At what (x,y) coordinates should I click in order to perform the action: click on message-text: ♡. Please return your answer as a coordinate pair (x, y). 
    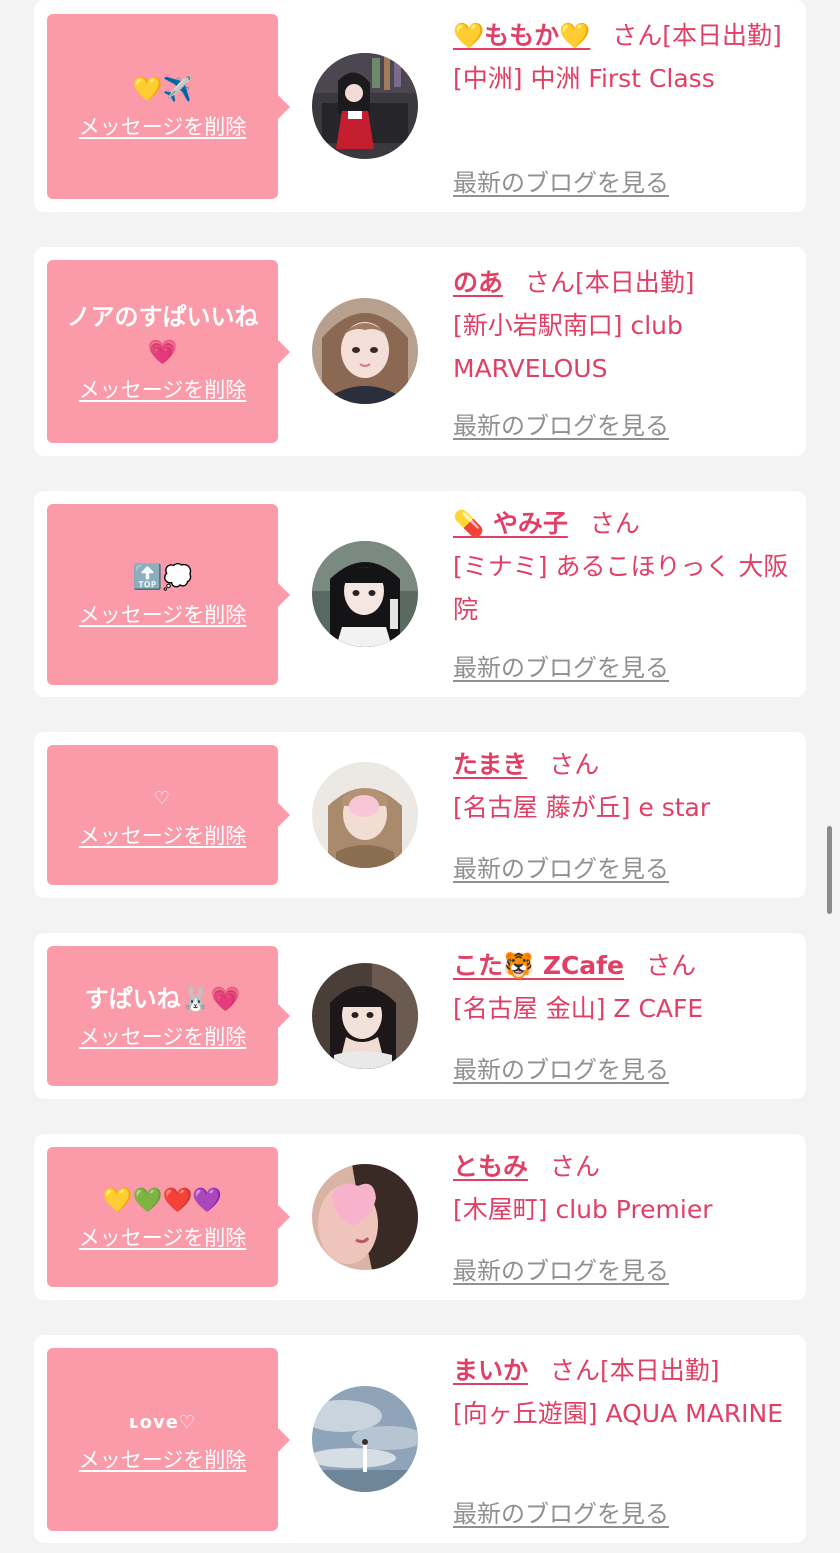
    Looking at the image, I should click on (162, 798).